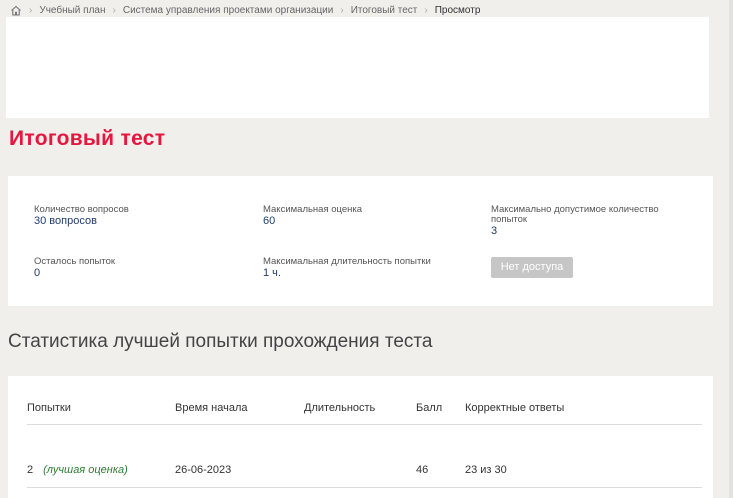  What do you see at coordinates (509, 219) in the screenshot?
I see `max-attempts-label-line2: попыток` at bounding box center [509, 219].